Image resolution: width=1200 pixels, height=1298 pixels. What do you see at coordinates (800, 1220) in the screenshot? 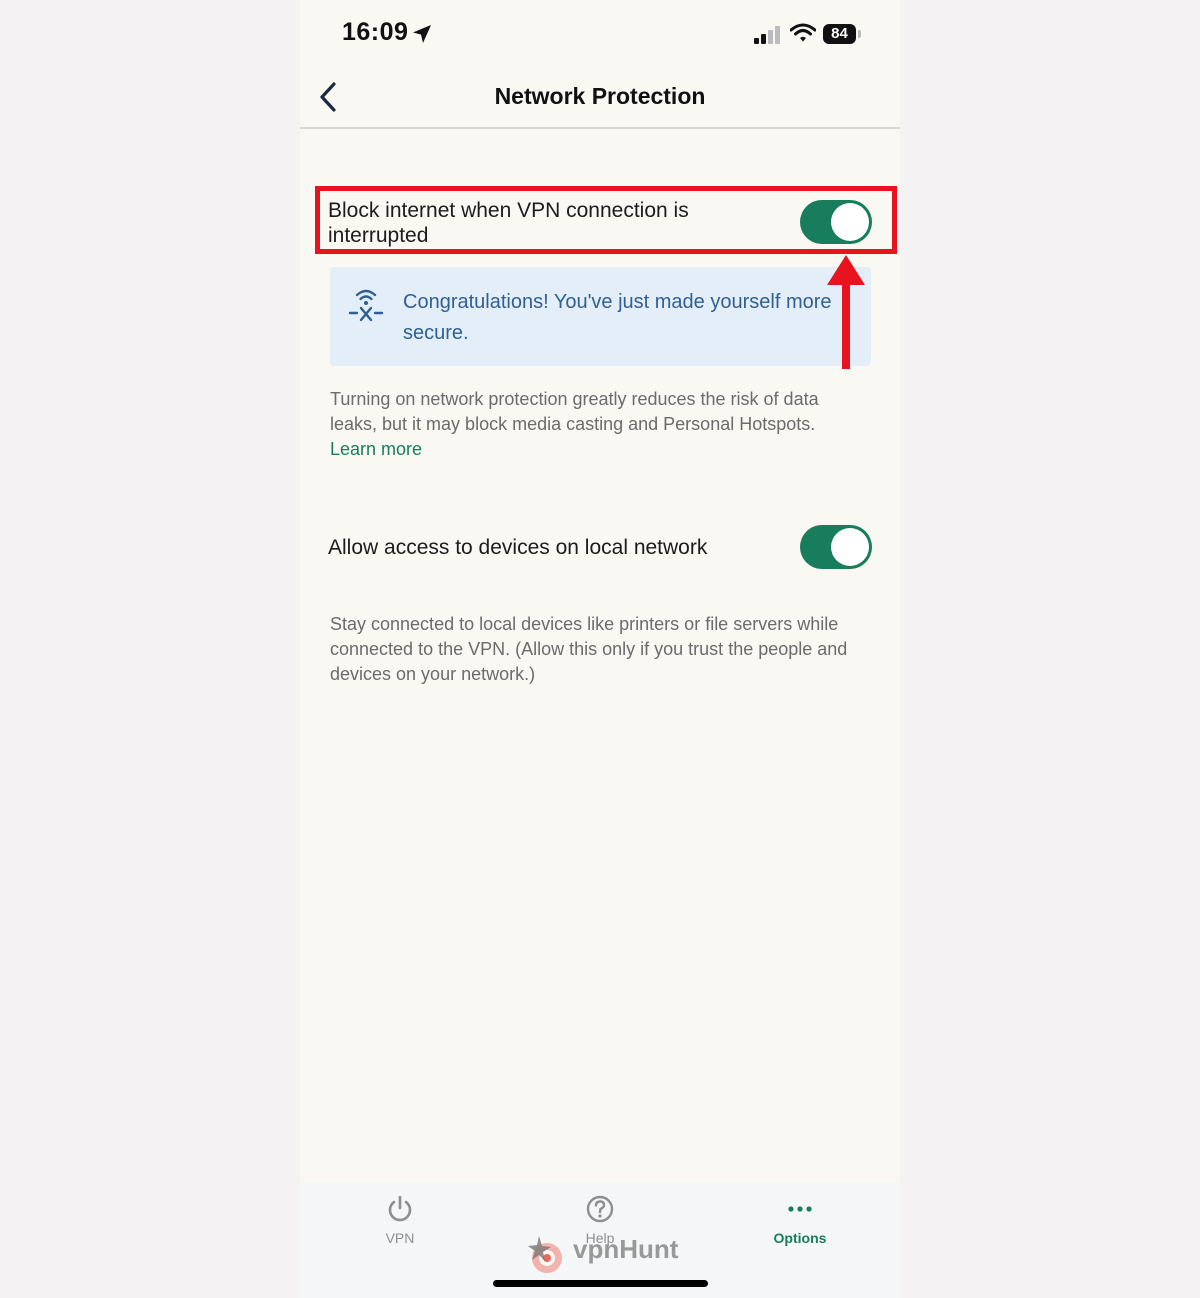
I see `tab-options: Options` at bounding box center [800, 1220].